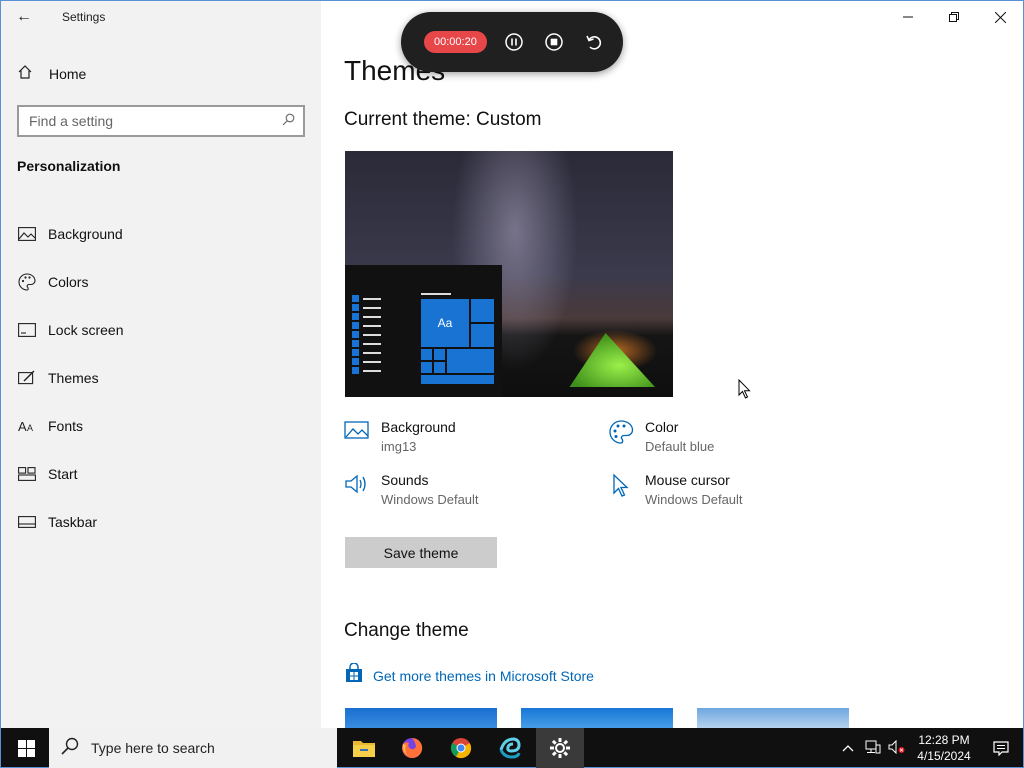  Describe the element at coordinates (400, 436) in the screenshot. I see `attr-background: Background img13` at that location.